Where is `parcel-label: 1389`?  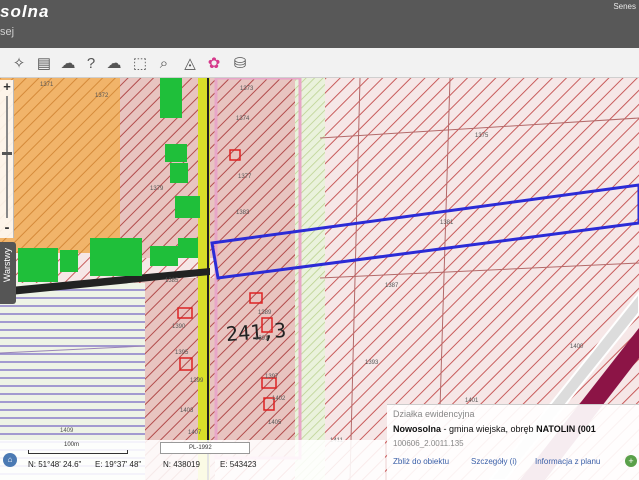 parcel-label: 1389 is located at coordinates (265, 313).